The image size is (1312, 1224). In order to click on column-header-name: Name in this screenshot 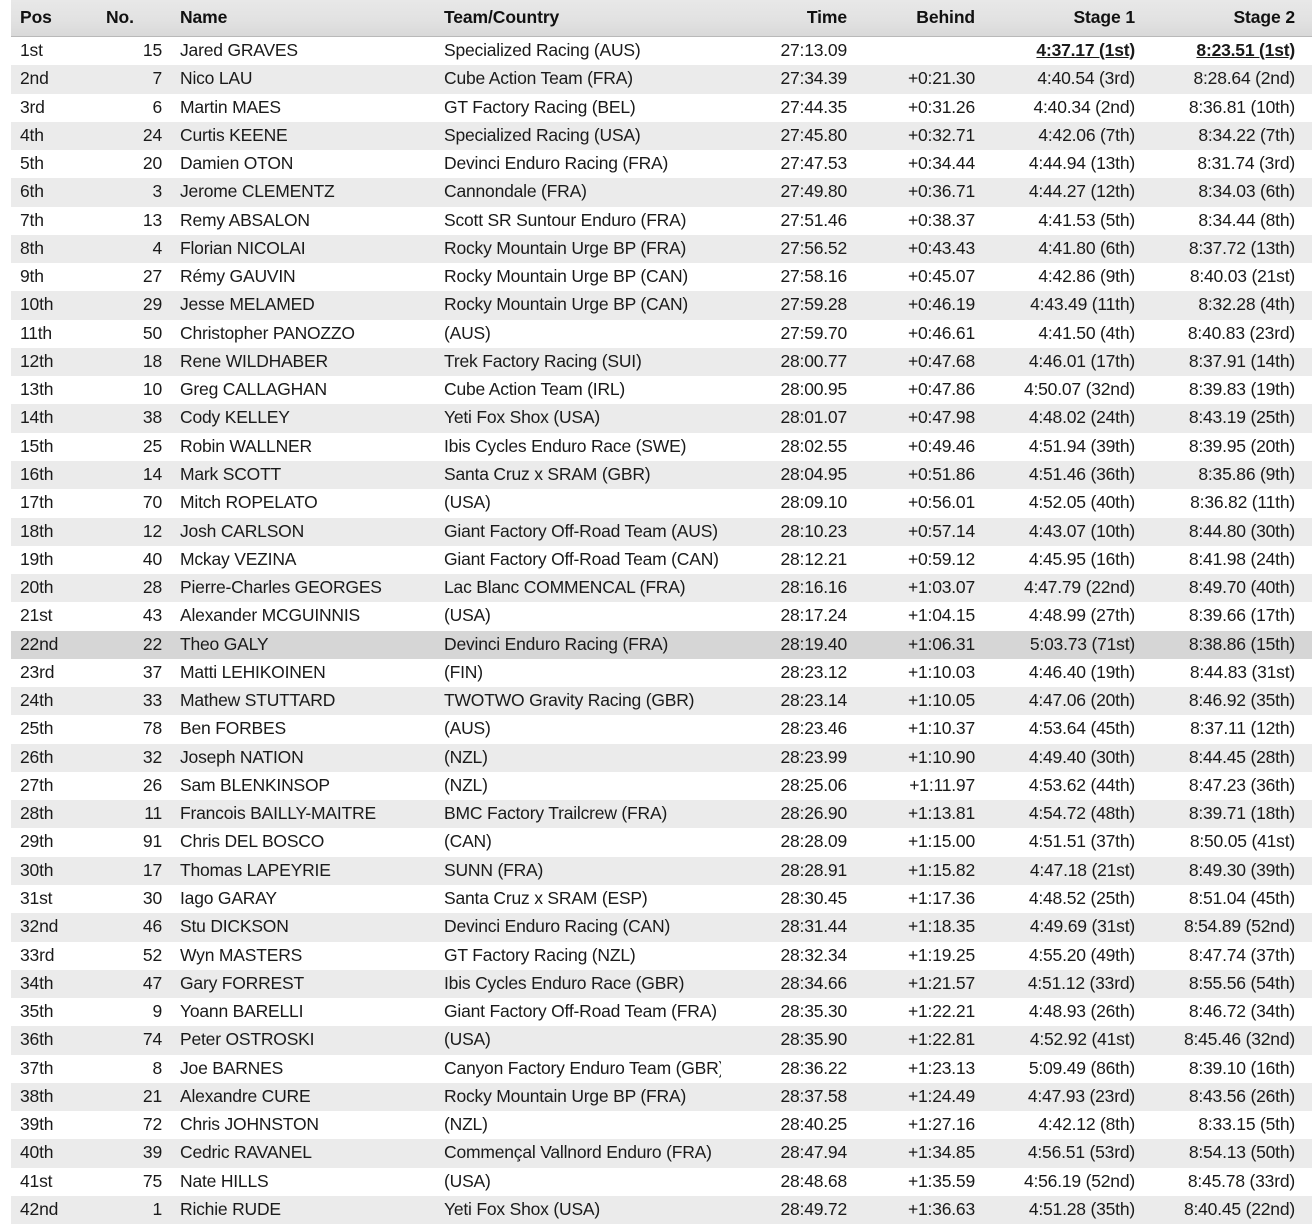, I will do `click(303, 18)`.